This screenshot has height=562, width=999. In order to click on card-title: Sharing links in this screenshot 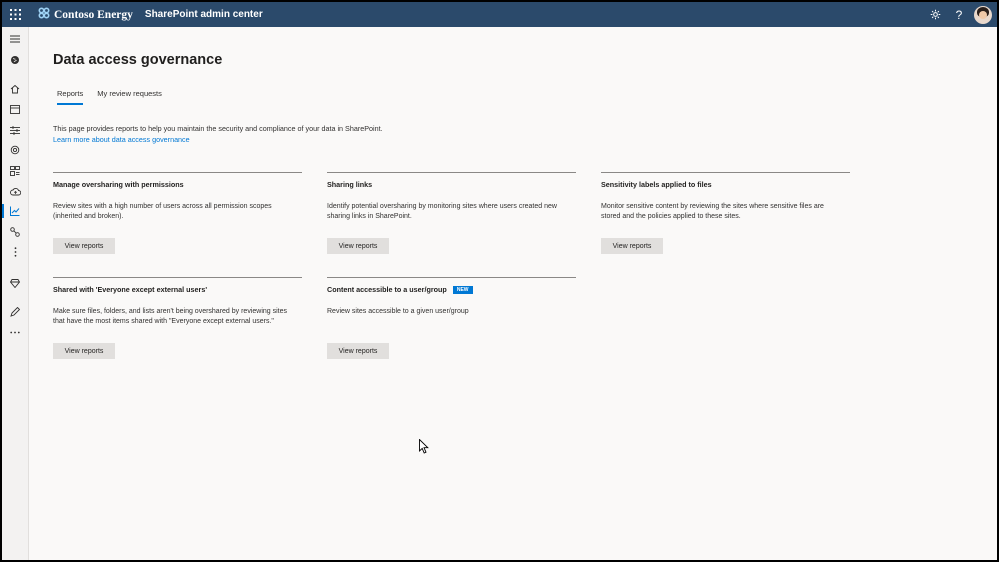, I will do `click(350, 184)`.